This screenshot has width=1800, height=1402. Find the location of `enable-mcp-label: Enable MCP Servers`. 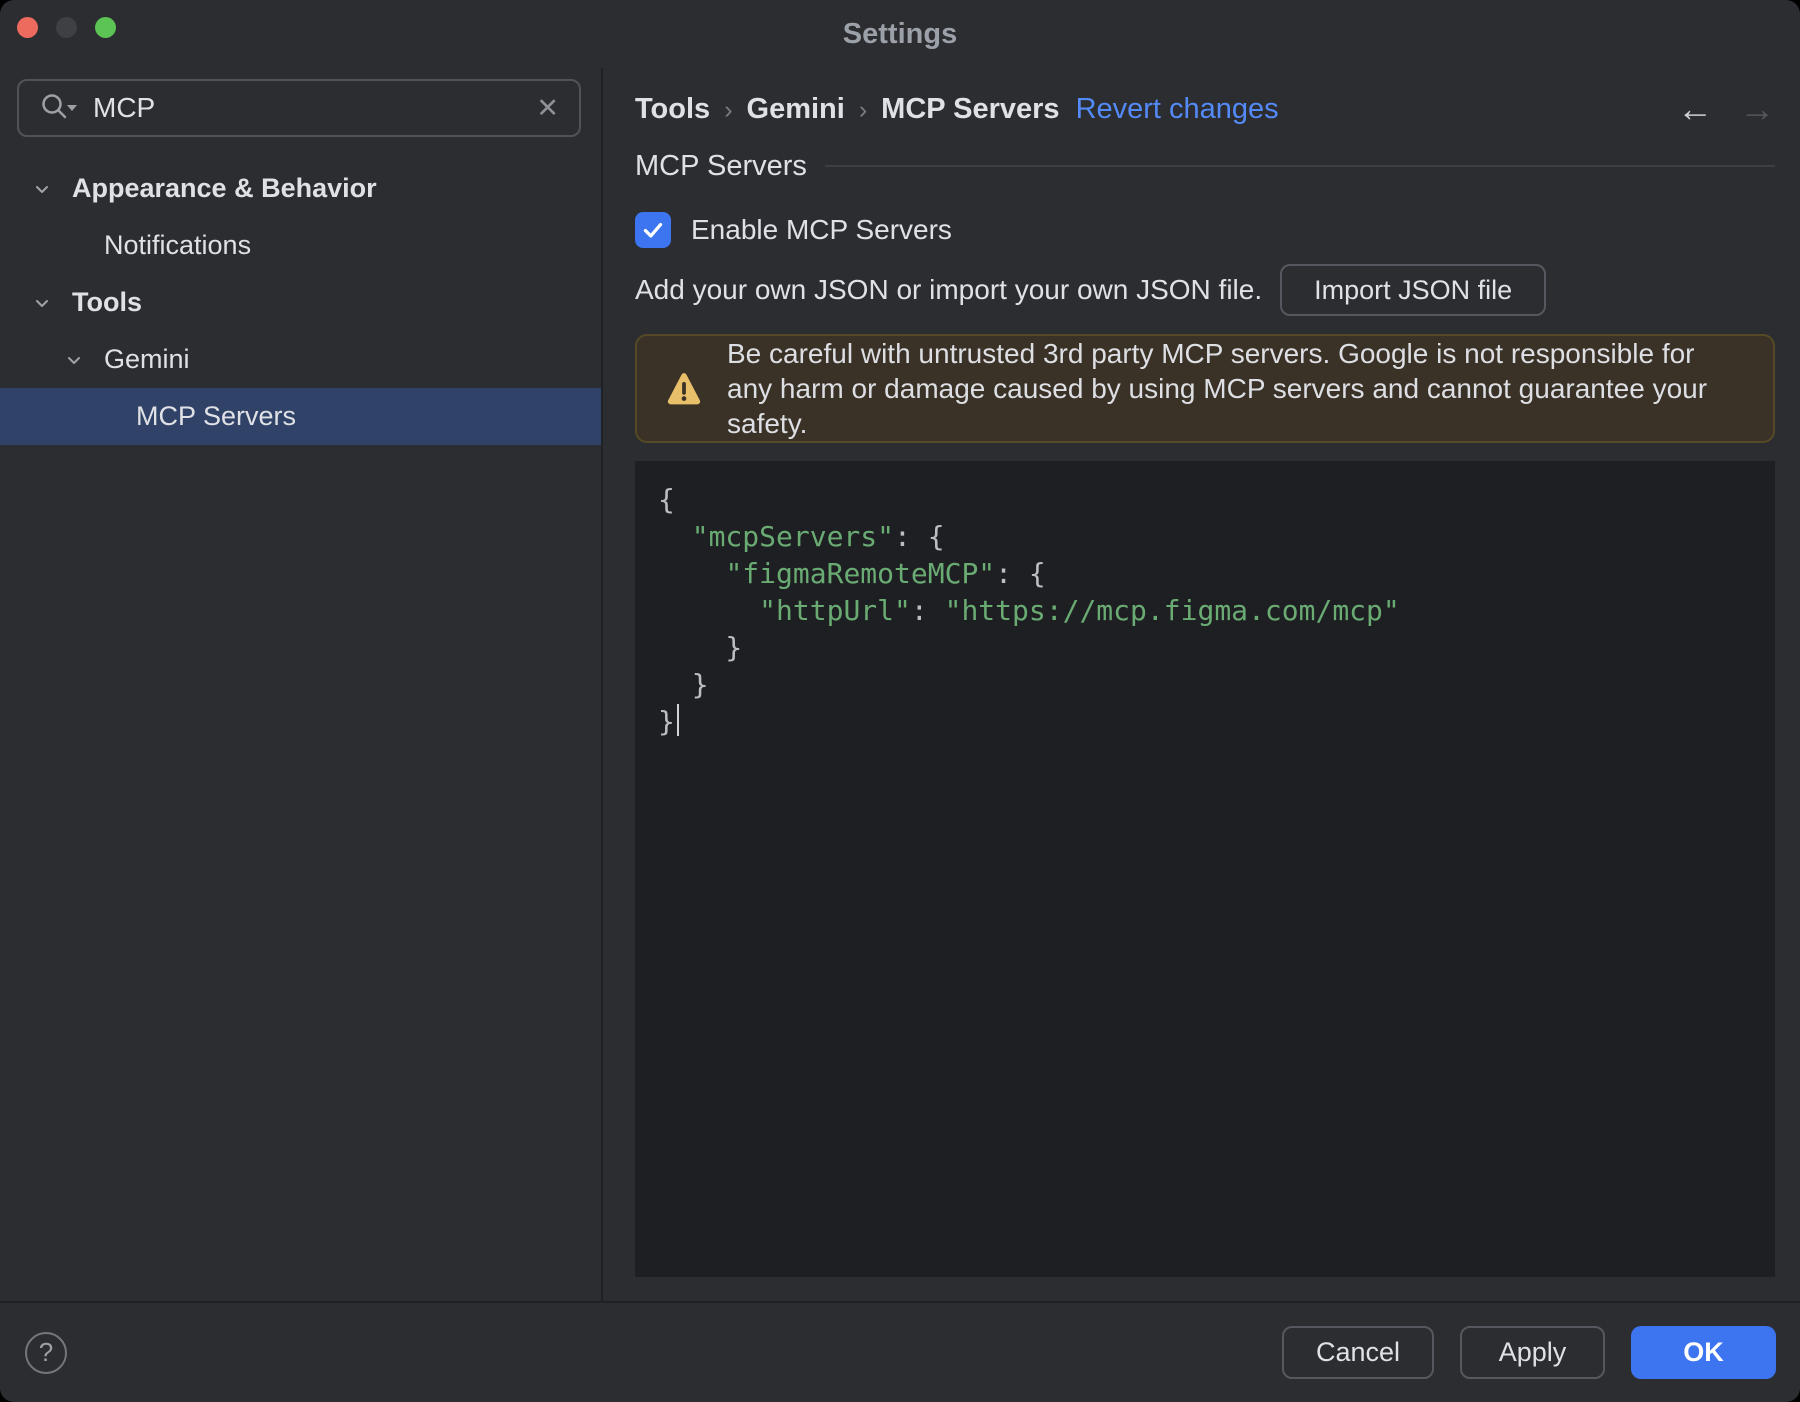

enable-mcp-label: Enable MCP Servers is located at coordinates (821, 229).